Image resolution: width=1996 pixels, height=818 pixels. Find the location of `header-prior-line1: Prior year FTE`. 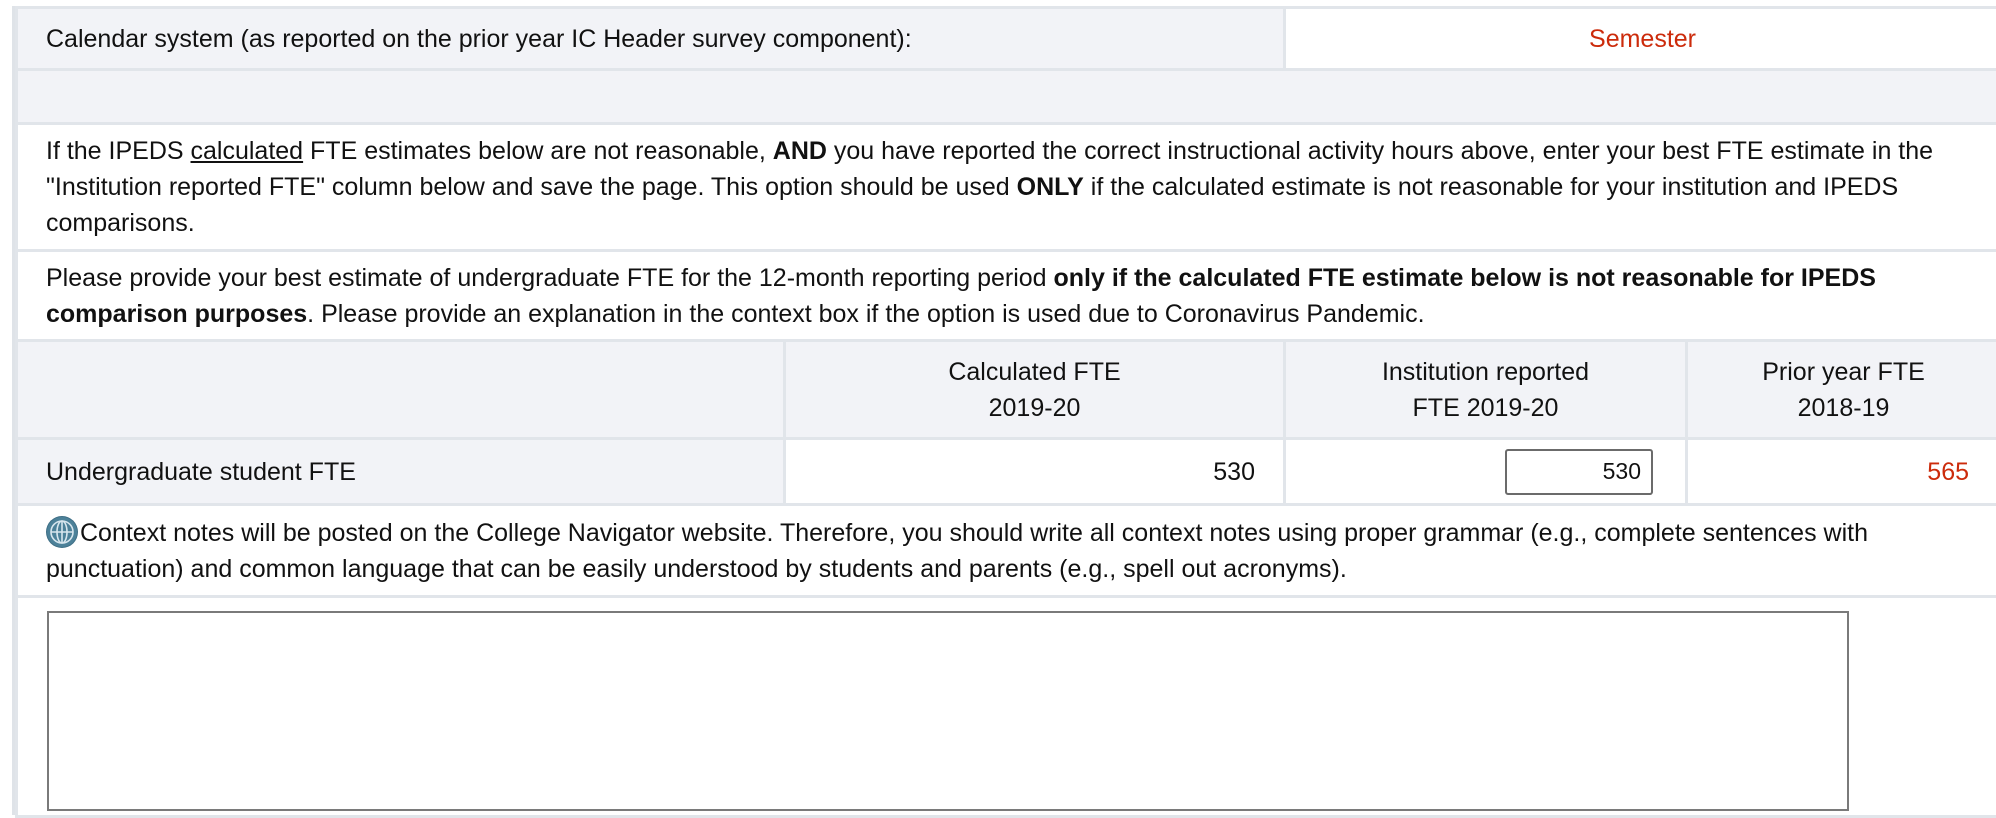

header-prior-line1: Prior year FTE is located at coordinates (1842, 372).